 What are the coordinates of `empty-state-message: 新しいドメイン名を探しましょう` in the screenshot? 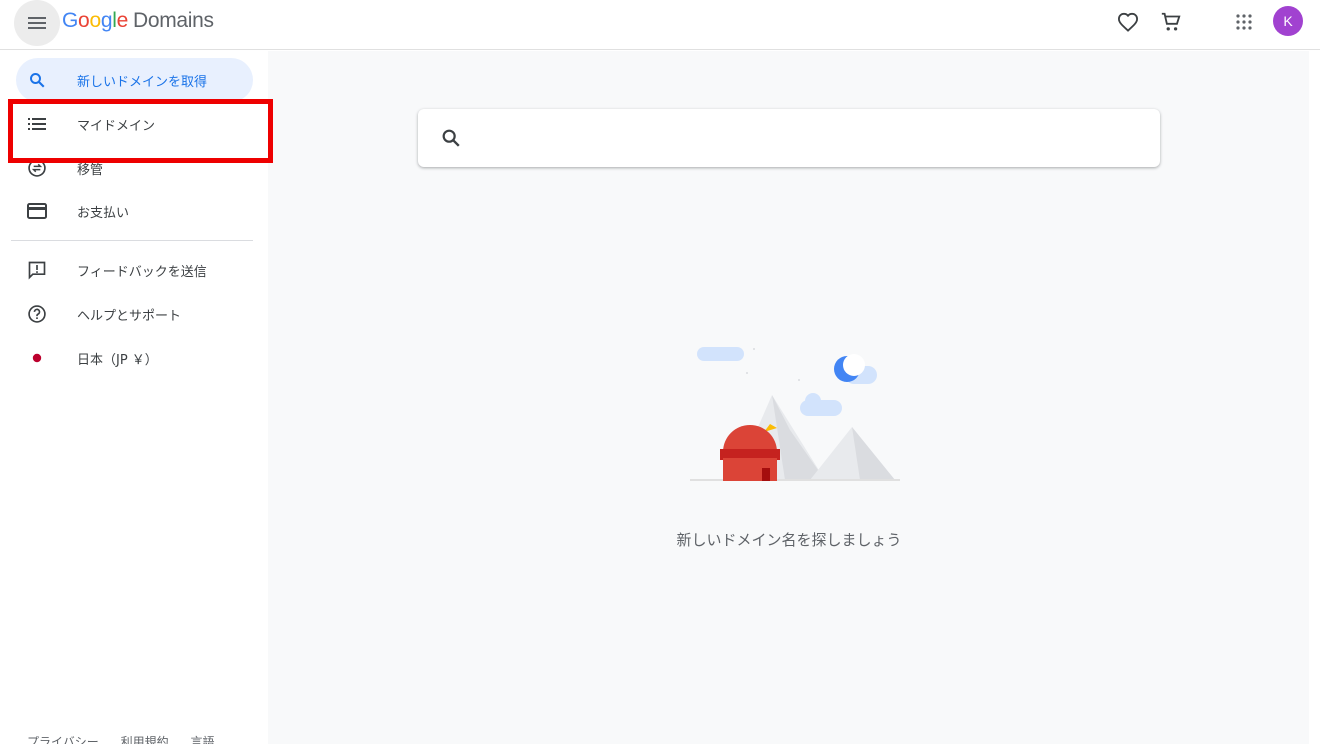 It's located at (789, 540).